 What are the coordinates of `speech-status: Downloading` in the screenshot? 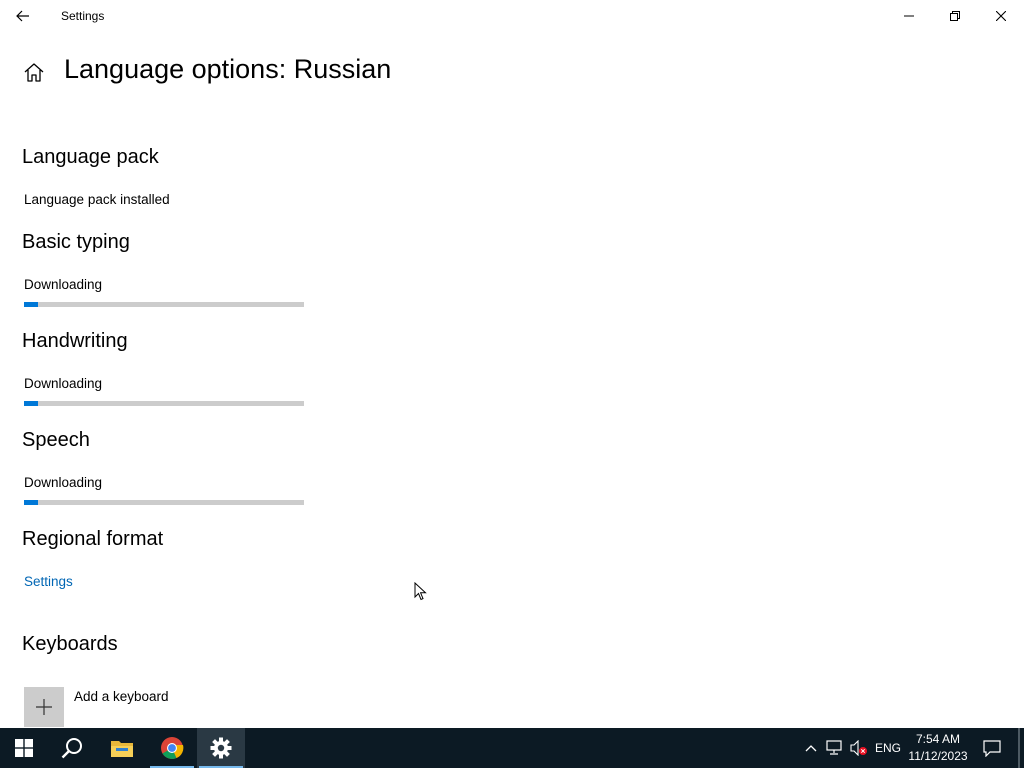 It's located at (63, 482).